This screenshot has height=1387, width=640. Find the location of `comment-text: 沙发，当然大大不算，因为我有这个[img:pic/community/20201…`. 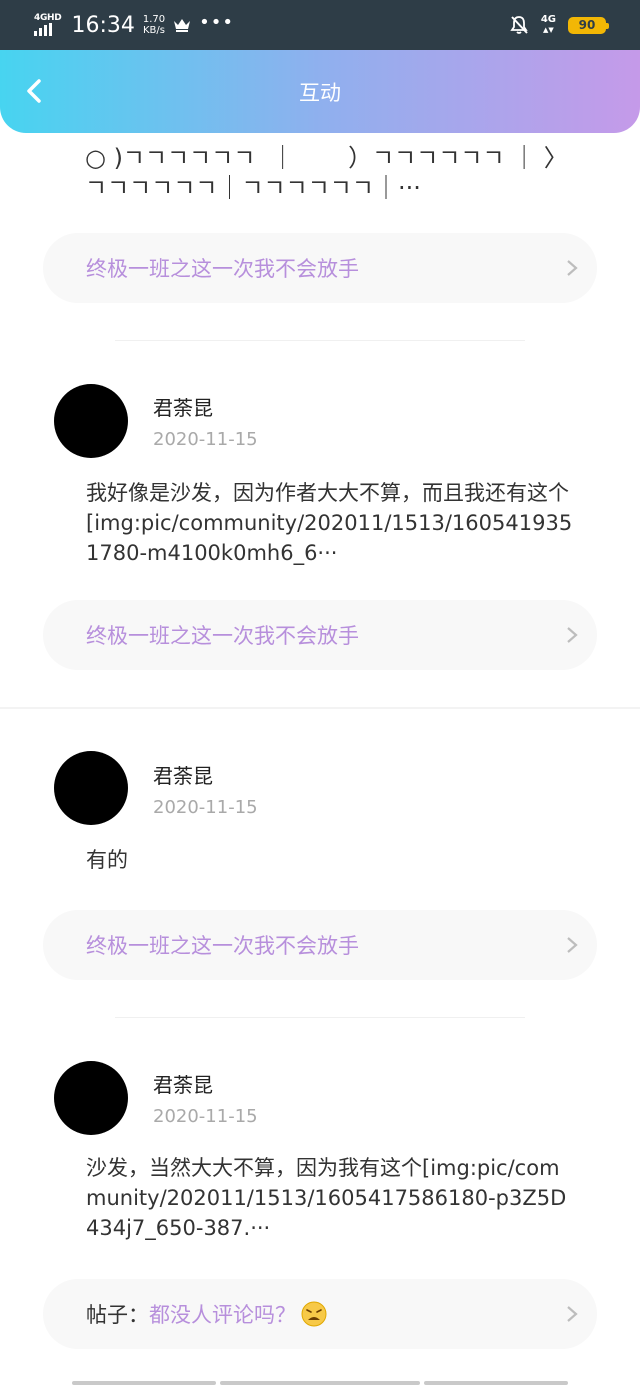

comment-text: 沙发，当然大大不算，因为我有这个[img:pic/community/20201… is located at coordinates (331, 1198).